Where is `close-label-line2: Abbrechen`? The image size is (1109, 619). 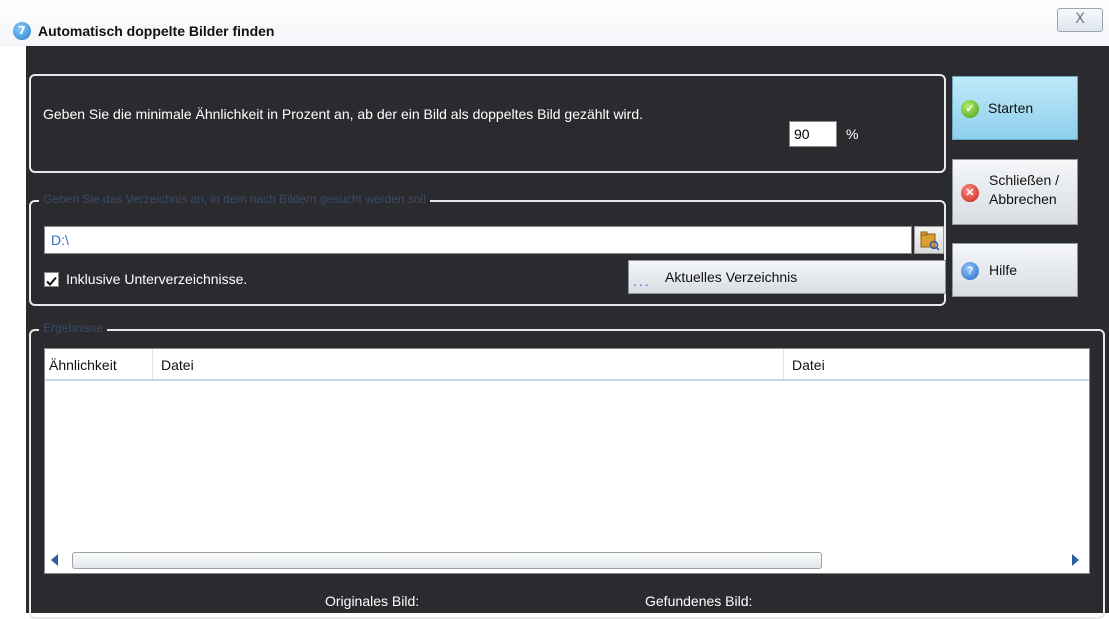 close-label-line2: Abbrechen is located at coordinates (1023, 199).